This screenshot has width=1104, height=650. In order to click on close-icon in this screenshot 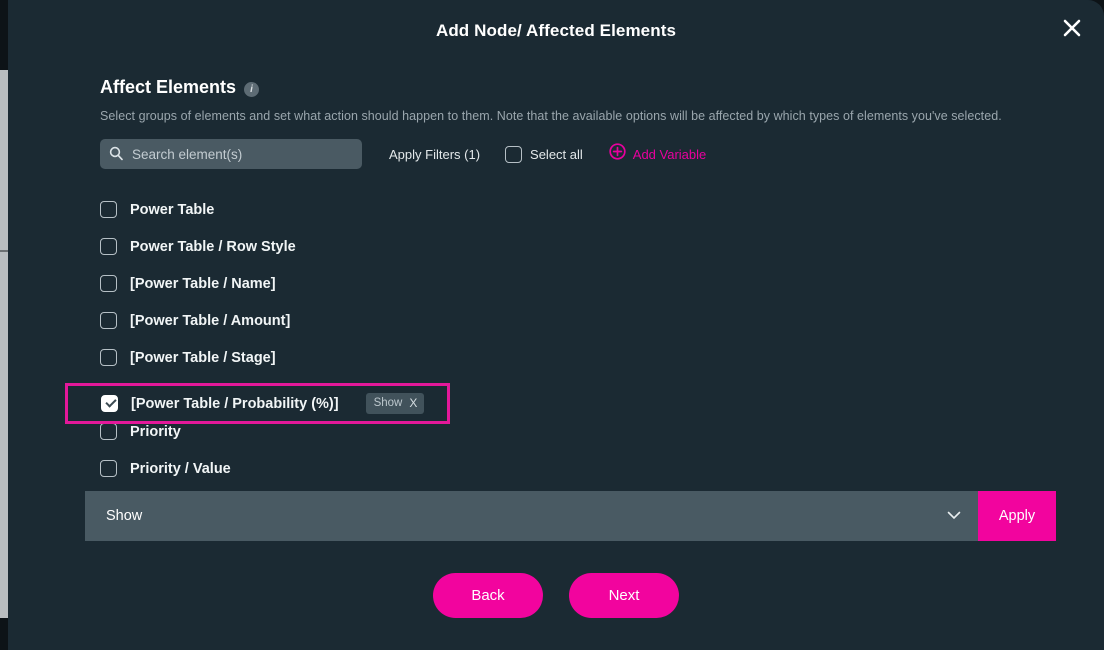, I will do `click(1072, 28)`.